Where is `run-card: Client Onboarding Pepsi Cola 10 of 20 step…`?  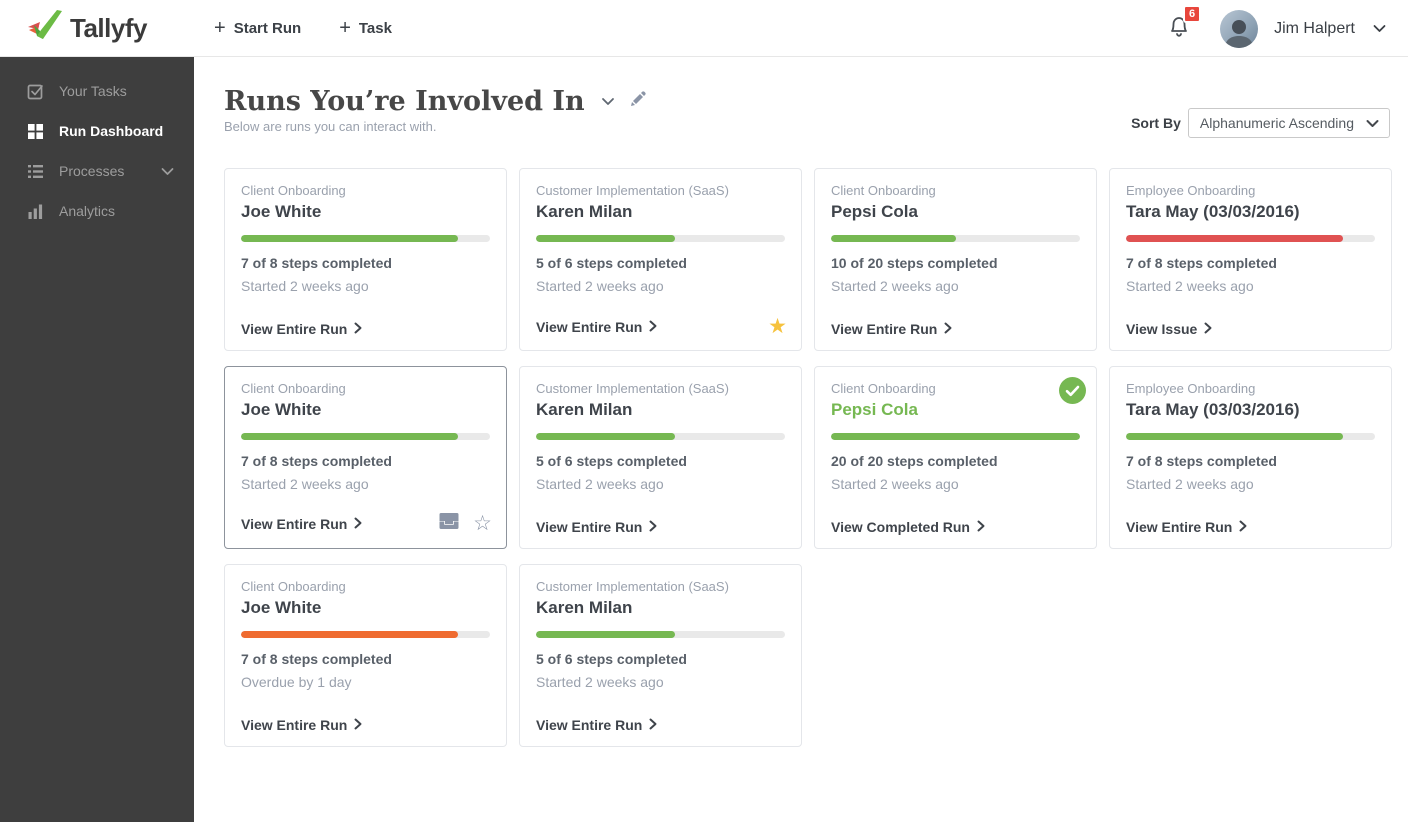
run-card: Client Onboarding Pepsi Cola 10 of 20 step… is located at coordinates (955, 259).